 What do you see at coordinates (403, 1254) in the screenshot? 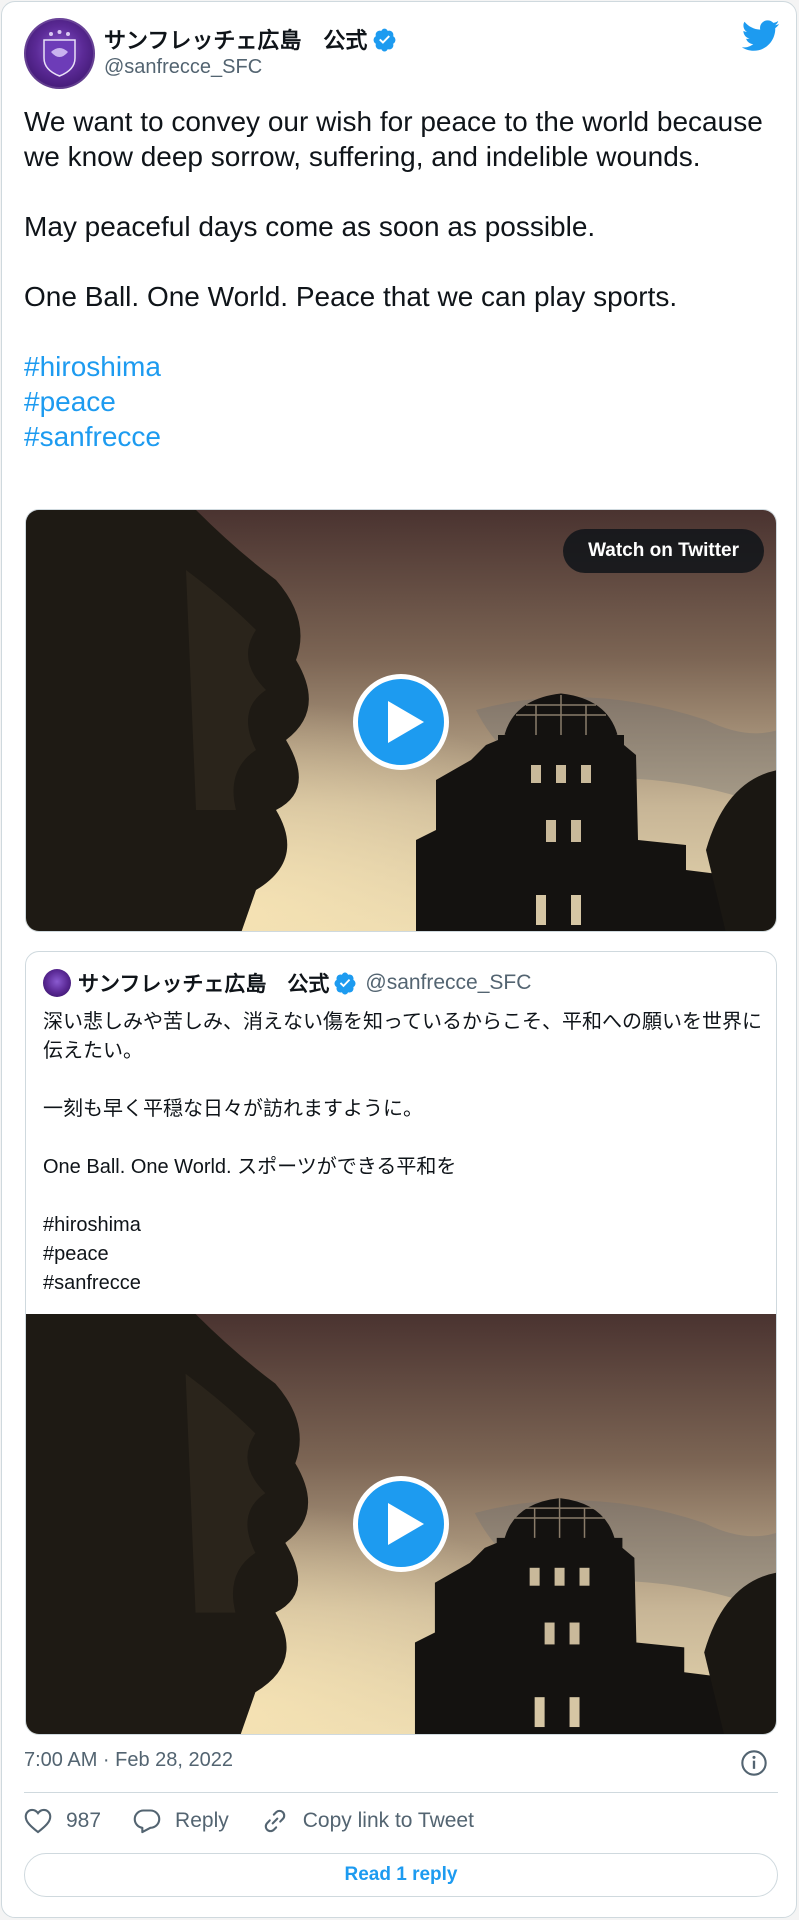
I see `quoted-hashtag-list: #hiroshima #peace #sanfrecce` at bounding box center [403, 1254].